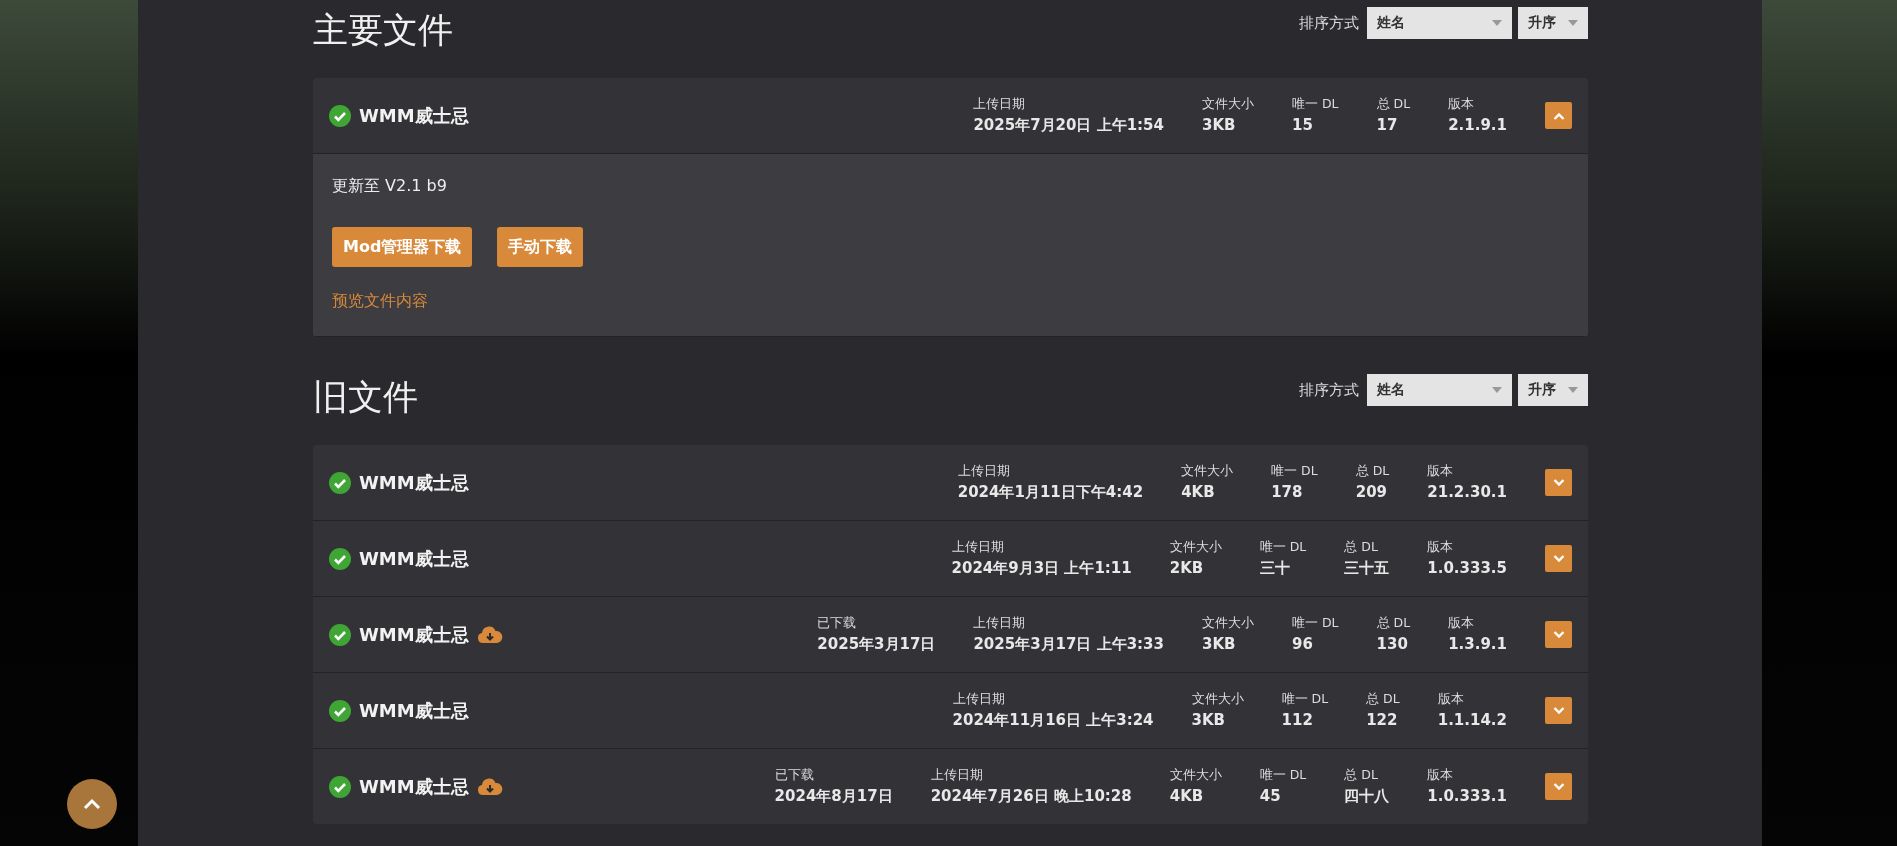  Describe the element at coordinates (1275, 568) in the screenshot. I see `meta-value: 三十` at that location.